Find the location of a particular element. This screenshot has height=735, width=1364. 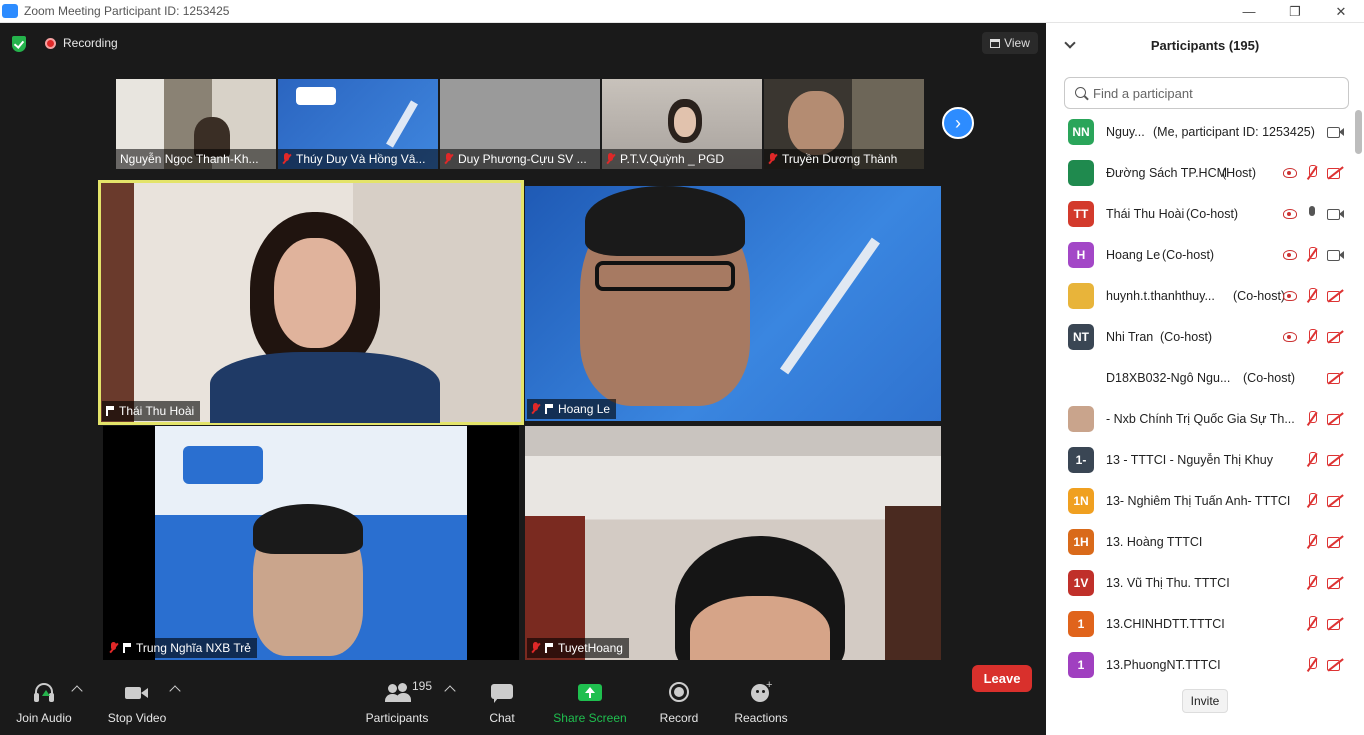

participant-row: 1H 13. Hoàng TTTCI is located at coordinates (1201, 541).